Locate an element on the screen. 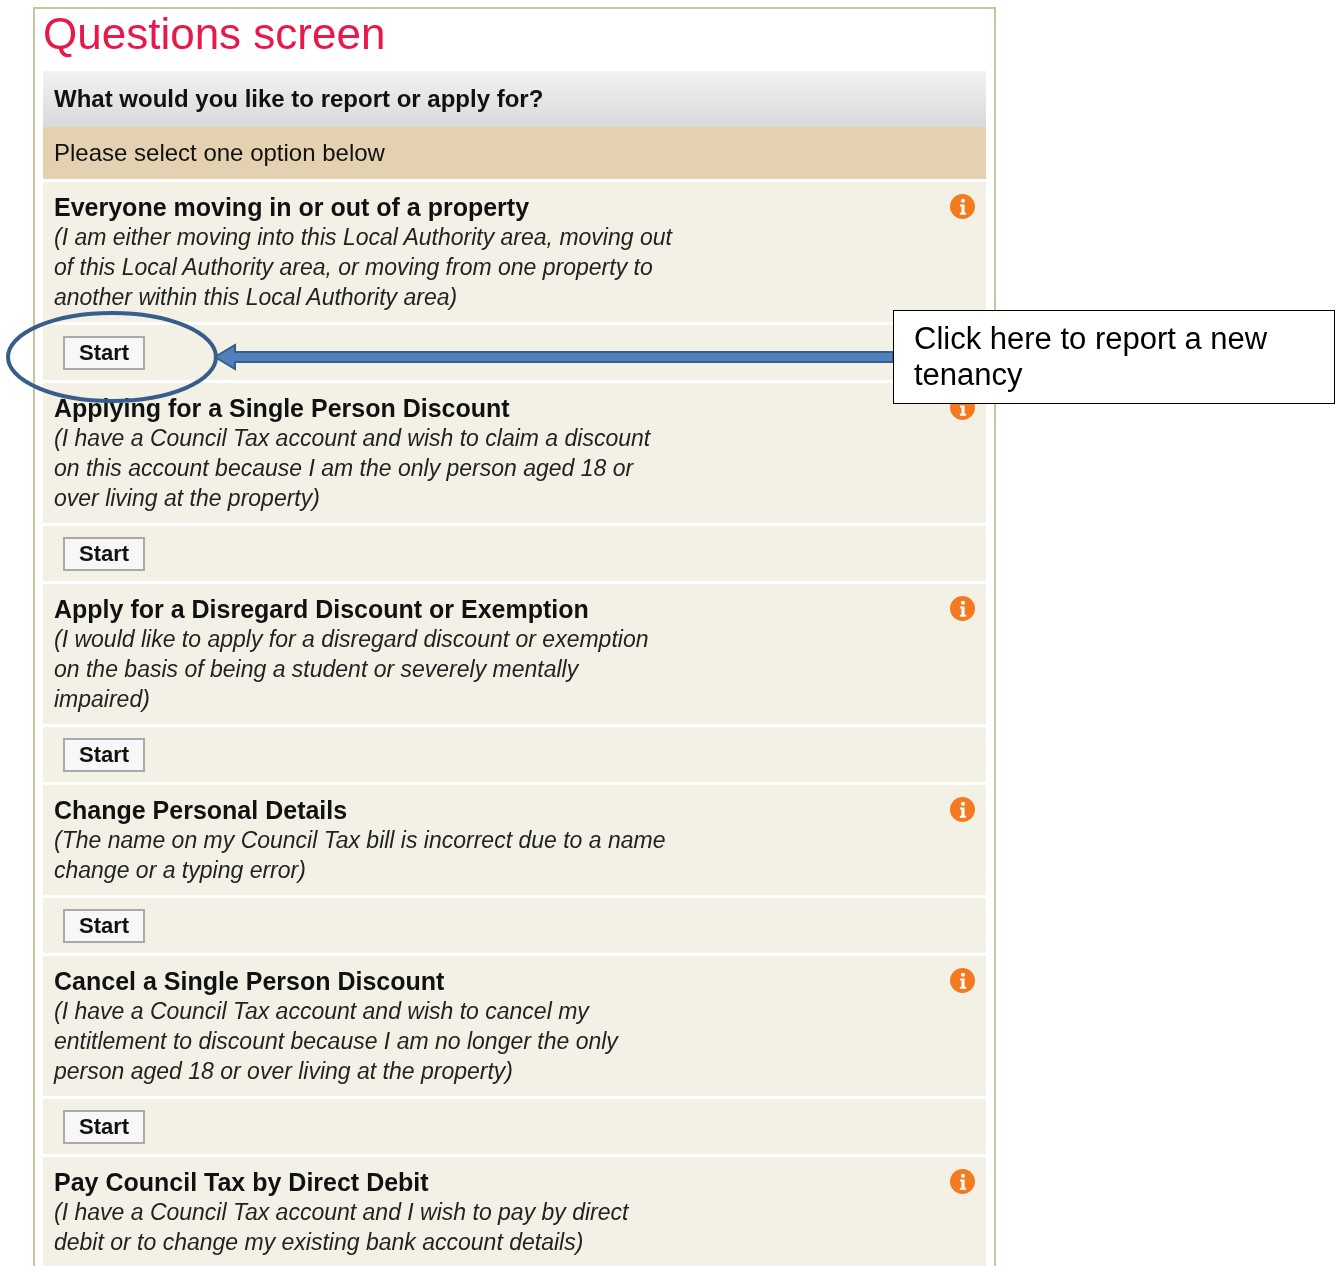 This screenshot has height=1266, width=1337. callout-tooltip: Click here to report a new tenancy is located at coordinates (1114, 357).